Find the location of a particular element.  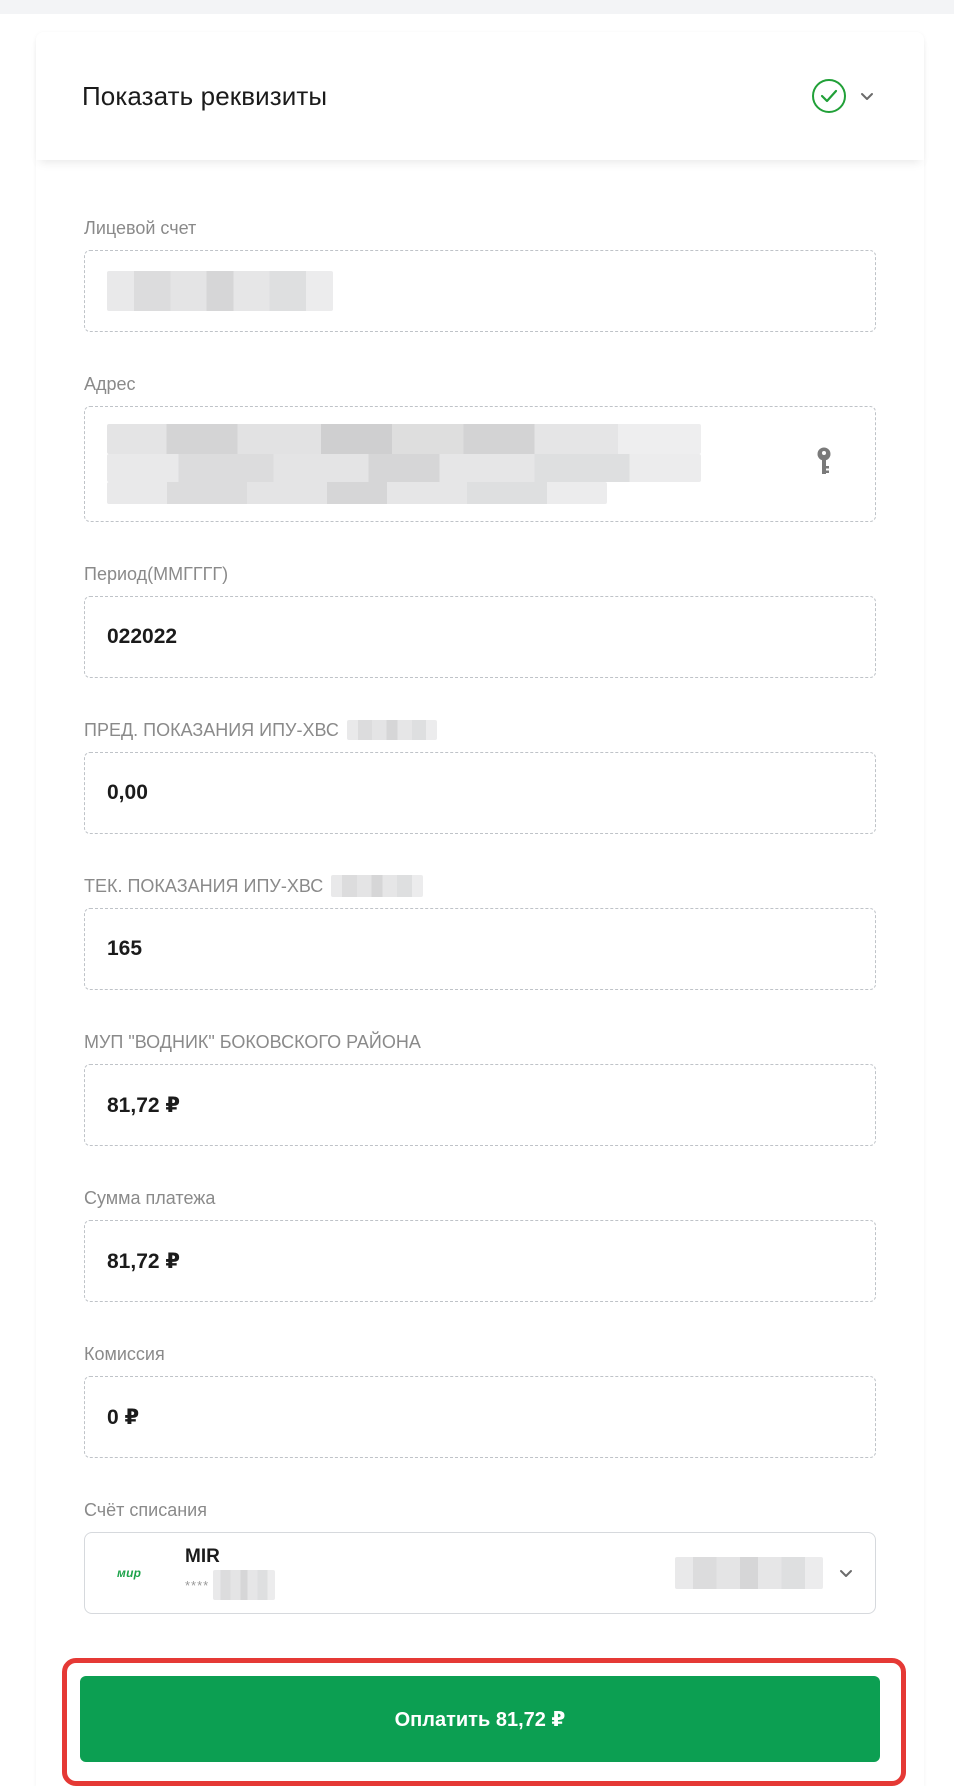

field-label: ПРЕД. ПОКАЗАНИЯ ИПУ-ХВС is located at coordinates (480, 730).